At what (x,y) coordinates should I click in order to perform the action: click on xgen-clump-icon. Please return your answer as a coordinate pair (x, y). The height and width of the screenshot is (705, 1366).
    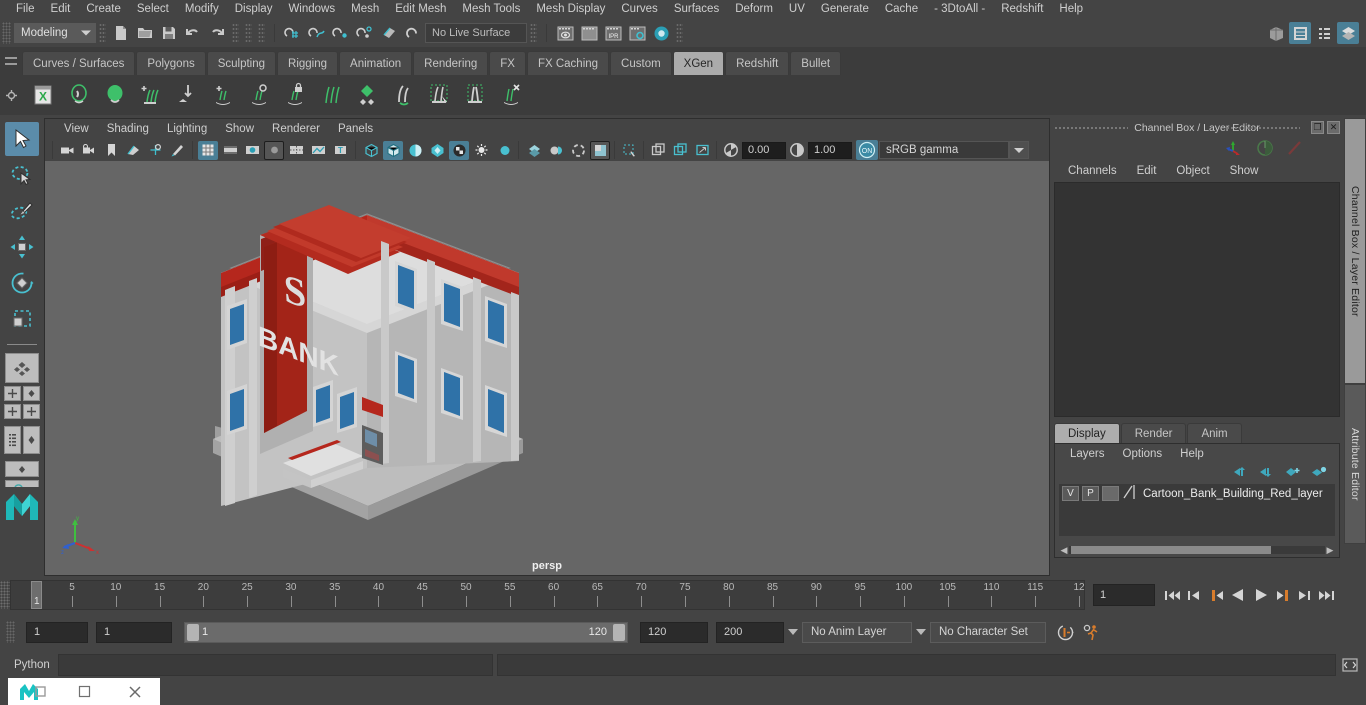
    Looking at the image, I should click on (475, 95).